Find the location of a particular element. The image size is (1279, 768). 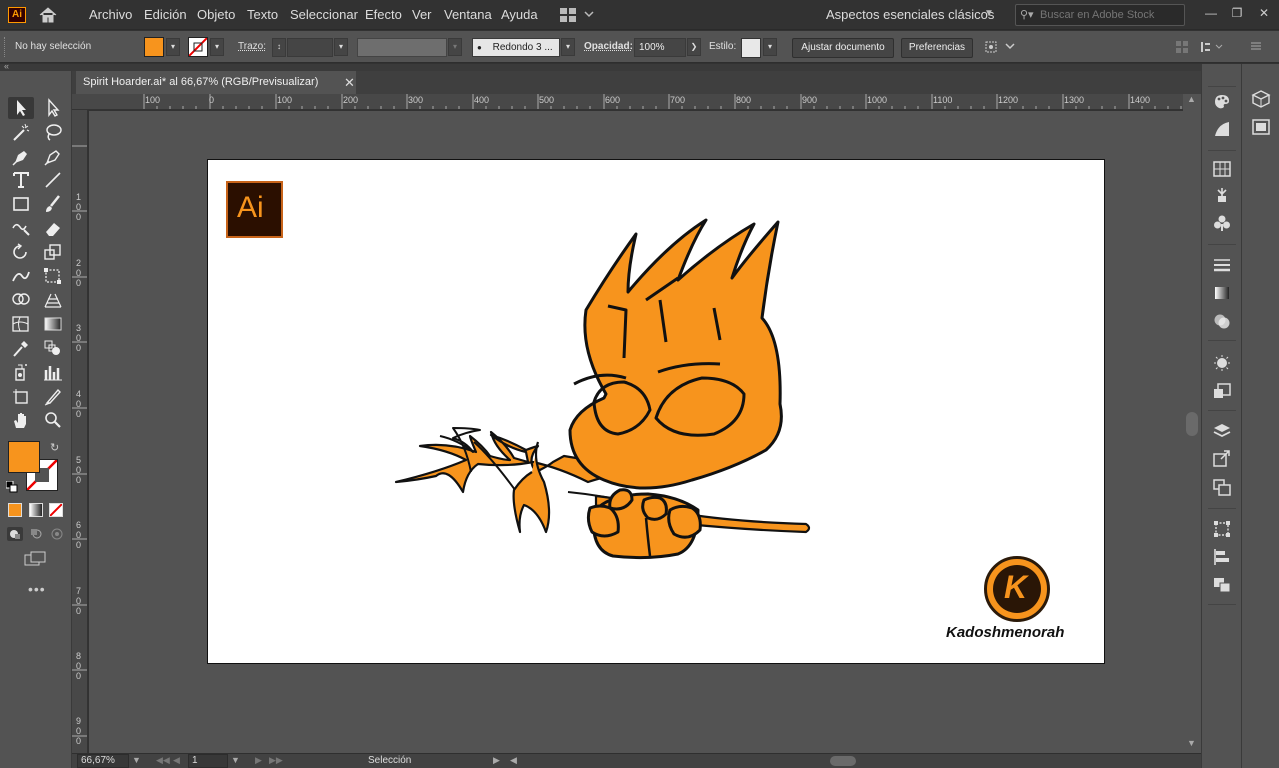

align-panel-icon is located at coordinates (1223, 558).